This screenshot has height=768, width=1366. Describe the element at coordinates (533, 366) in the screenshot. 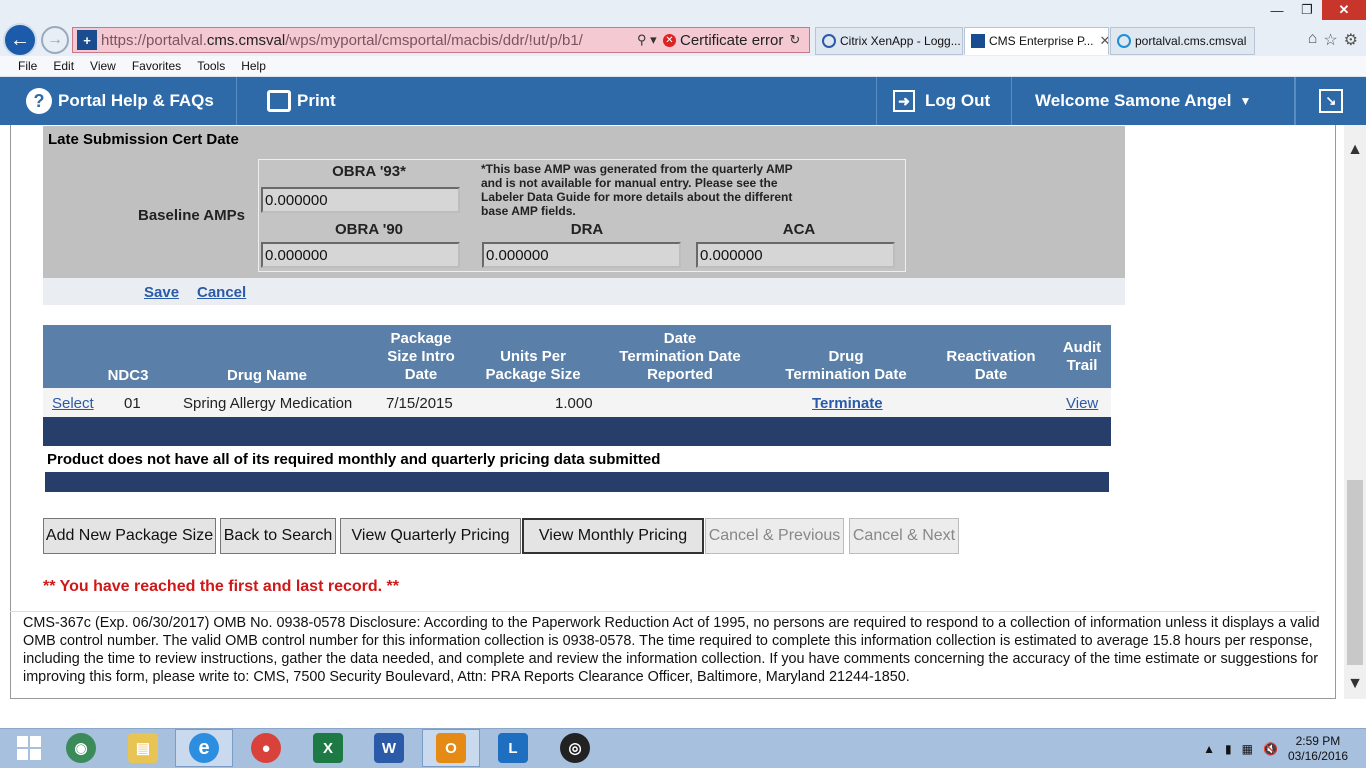

I see `col-units: Units Per Package Size` at that location.